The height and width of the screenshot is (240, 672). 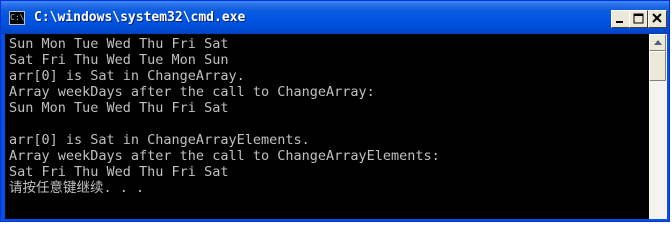 What do you see at coordinates (335, 17) in the screenshot?
I see `title-bar: C:\ C:\windows\system32\cmd.exe` at bounding box center [335, 17].